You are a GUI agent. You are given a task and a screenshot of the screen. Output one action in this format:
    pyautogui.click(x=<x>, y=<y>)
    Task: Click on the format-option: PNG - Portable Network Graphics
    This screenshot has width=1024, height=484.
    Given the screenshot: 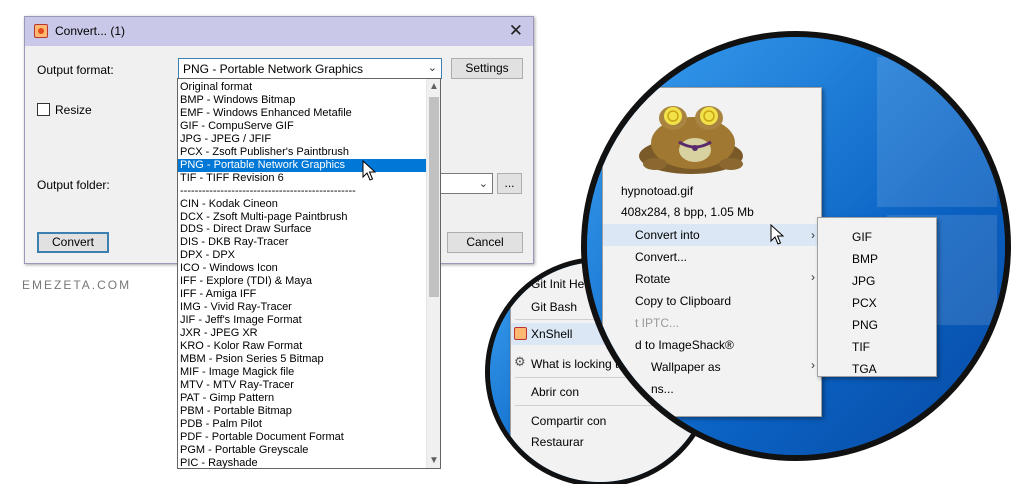 What is the action you would take?
    pyautogui.click(x=302, y=165)
    